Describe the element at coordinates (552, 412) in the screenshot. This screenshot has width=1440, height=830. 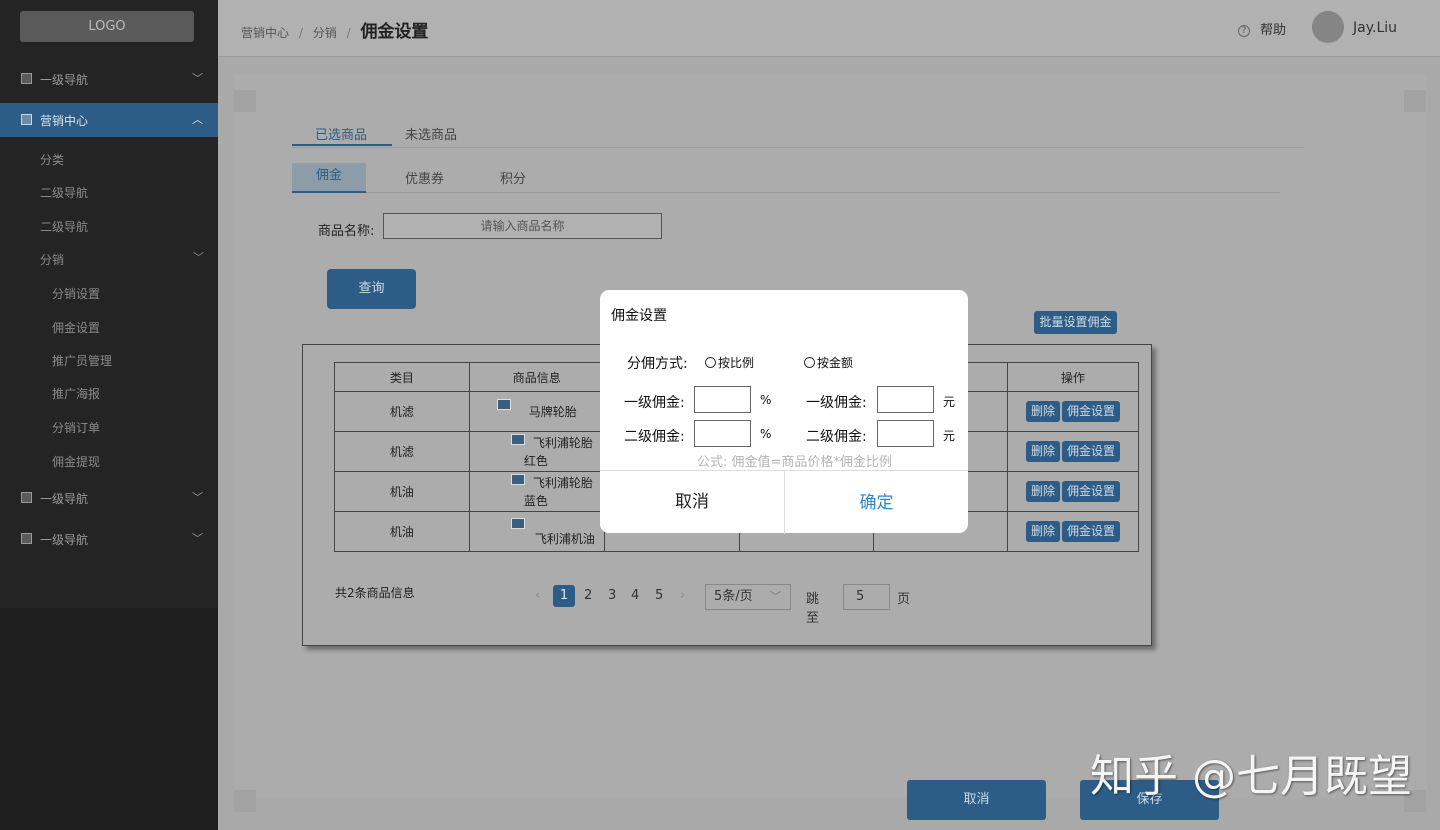
I see `goods-name: 马牌轮胎` at that location.